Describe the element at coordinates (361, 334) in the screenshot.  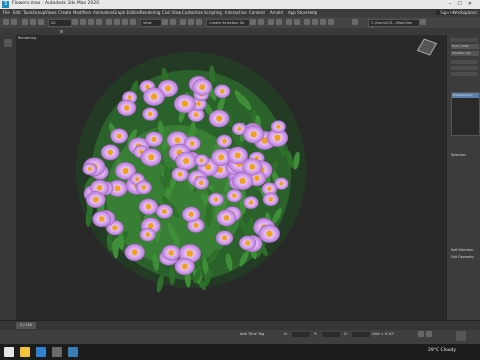
I see `z-coordinate-field` at that location.